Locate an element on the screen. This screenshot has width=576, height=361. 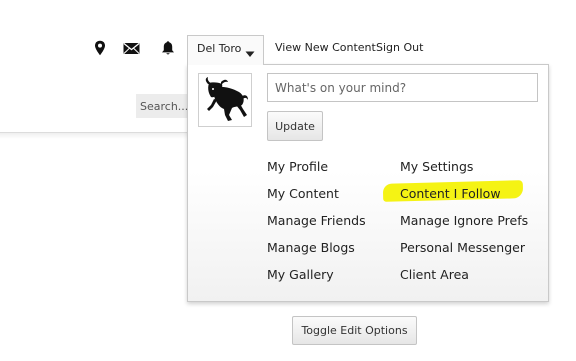
bull-avatar-image is located at coordinates (226, 99).